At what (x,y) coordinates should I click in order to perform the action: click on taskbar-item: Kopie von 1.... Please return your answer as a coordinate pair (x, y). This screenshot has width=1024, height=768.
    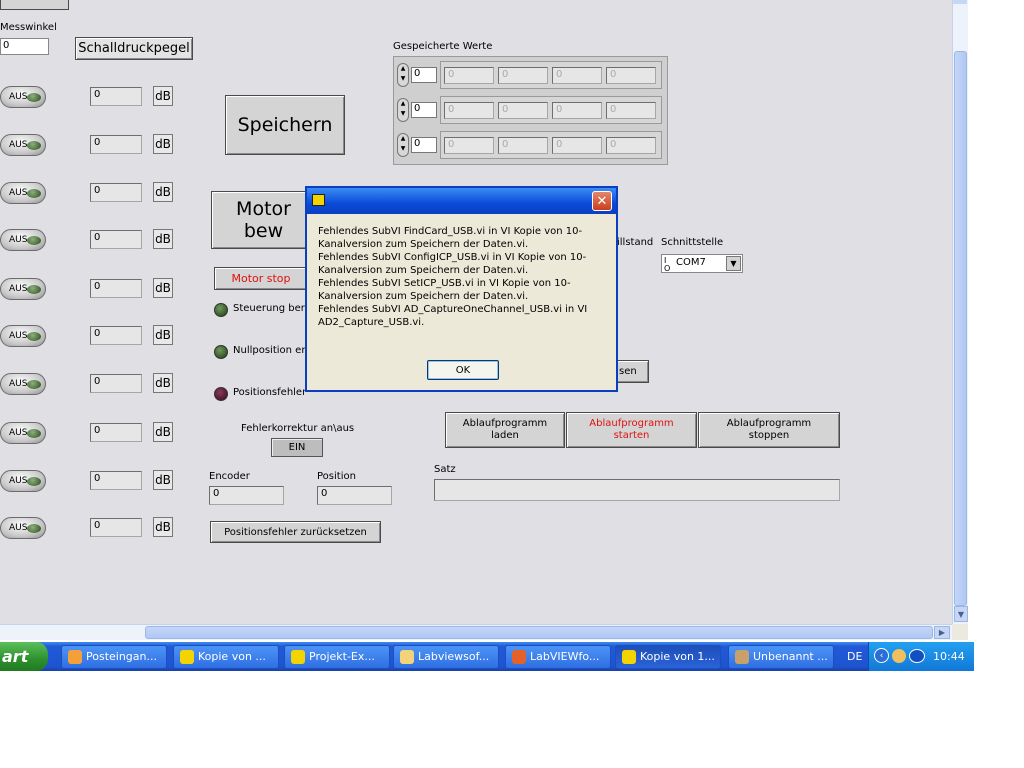
    Looking at the image, I should click on (668, 657).